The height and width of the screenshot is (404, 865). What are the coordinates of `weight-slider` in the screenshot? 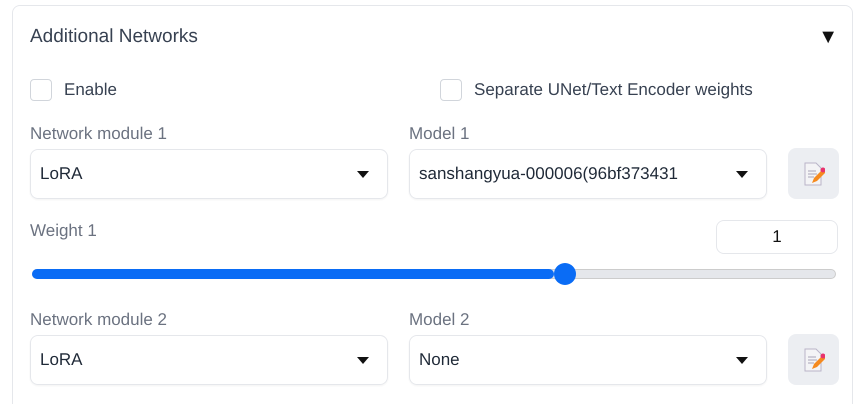 It's located at (434, 274).